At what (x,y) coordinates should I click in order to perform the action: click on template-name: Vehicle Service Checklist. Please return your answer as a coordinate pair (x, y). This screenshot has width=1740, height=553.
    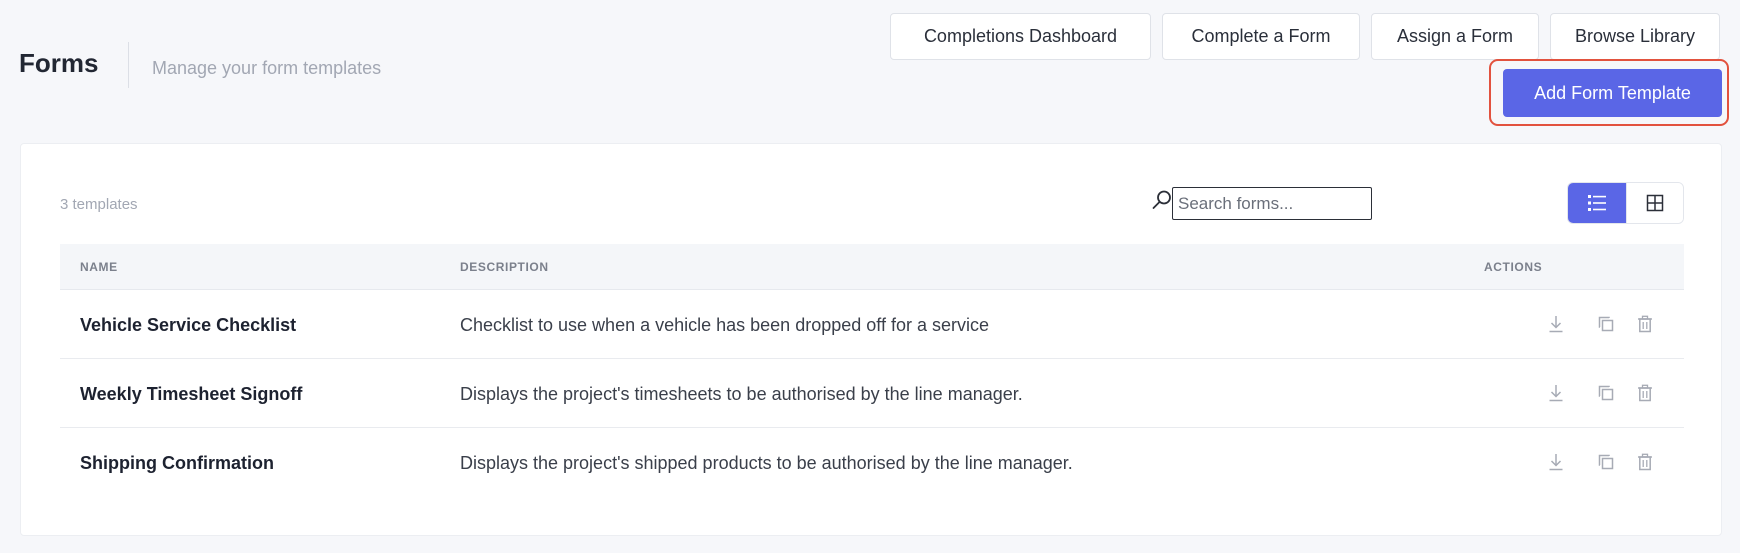
    Looking at the image, I should click on (188, 325).